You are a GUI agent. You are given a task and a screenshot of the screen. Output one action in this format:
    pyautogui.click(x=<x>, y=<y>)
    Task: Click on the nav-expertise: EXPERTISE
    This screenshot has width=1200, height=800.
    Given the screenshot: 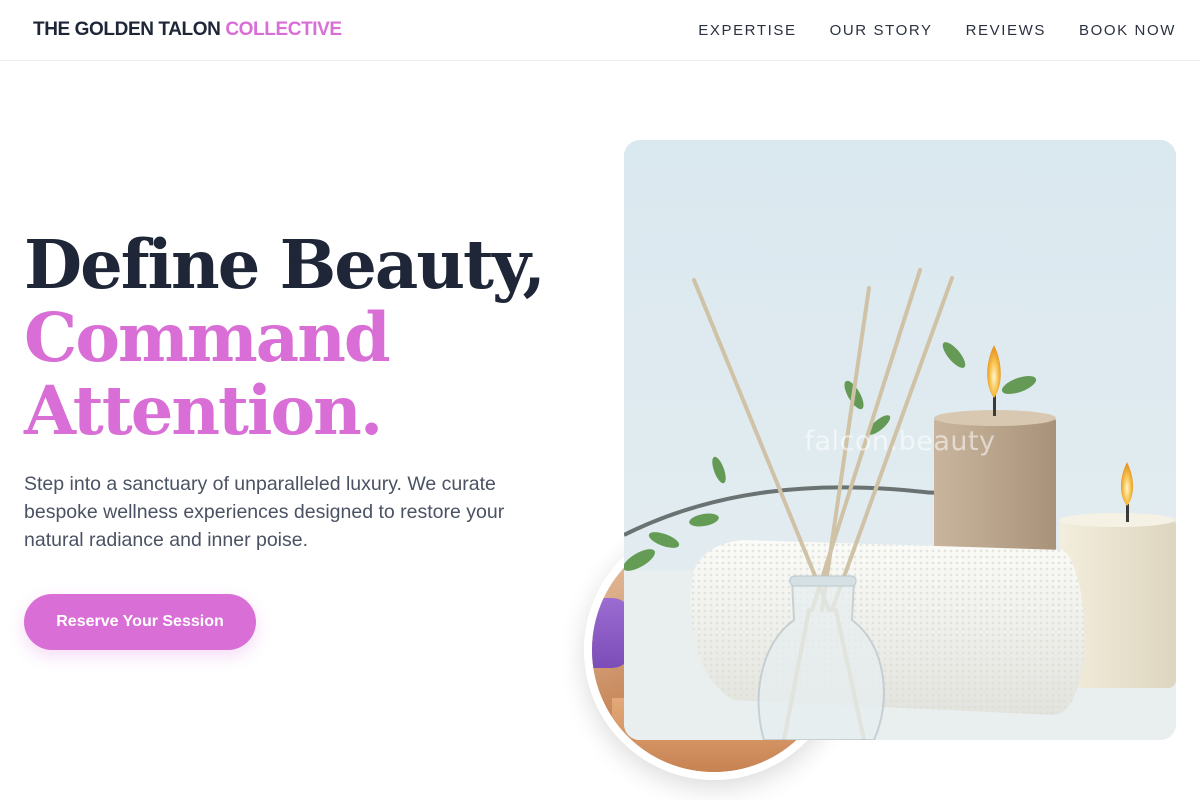 What is the action you would take?
    pyautogui.click(x=747, y=30)
    